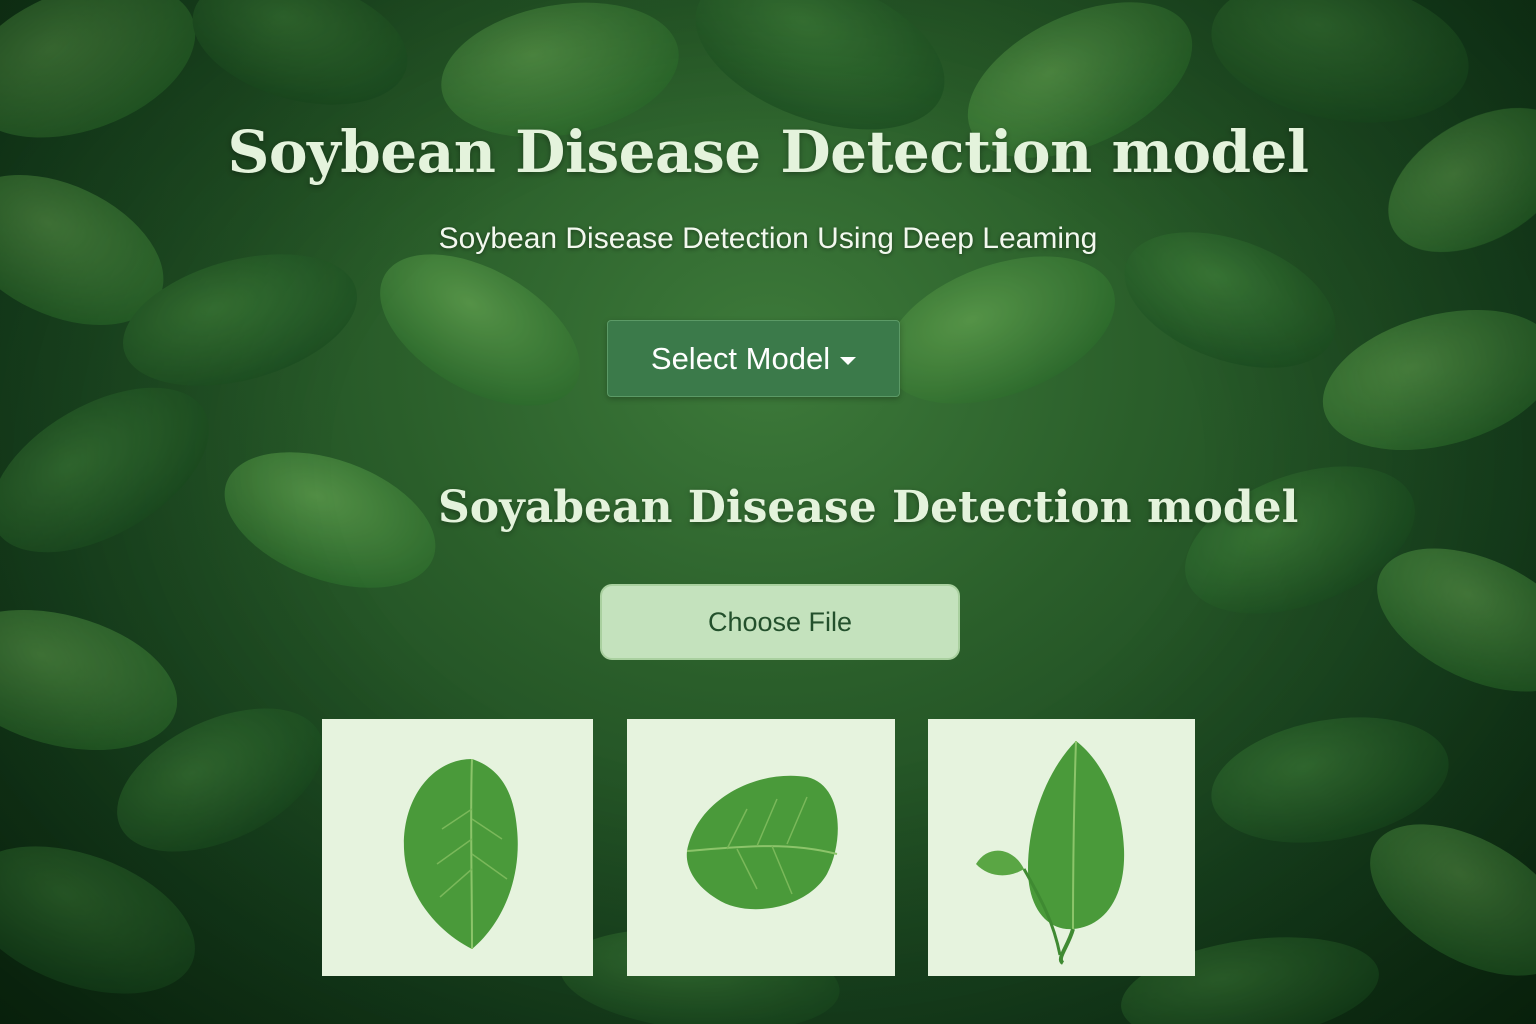 This screenshot has height=1024, width=1536. What do you see at coordinates (868, 507) in the screenshot?
I see `section-title: Soyabean Disease Detection model` at bounding box center [868, 507].